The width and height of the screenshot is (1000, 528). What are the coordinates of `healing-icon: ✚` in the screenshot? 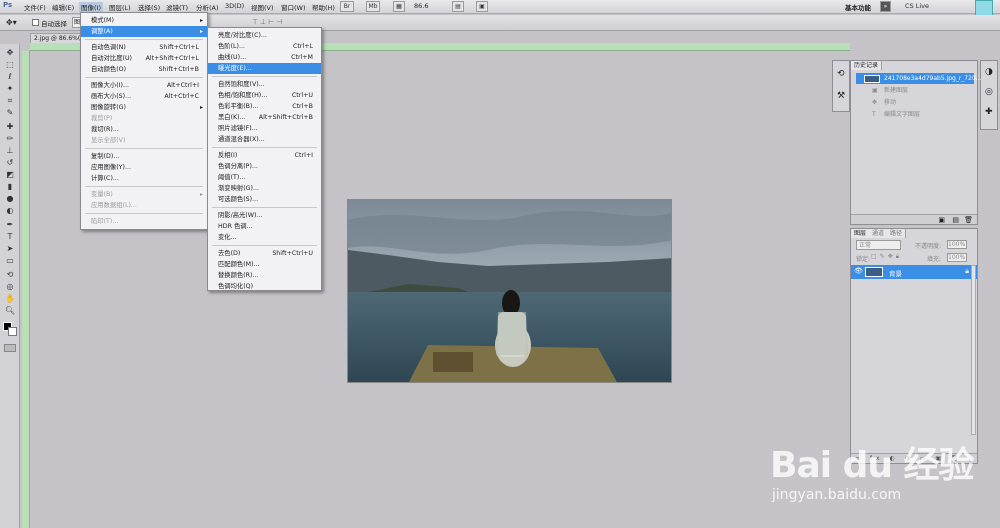 It's located at (10, 126).